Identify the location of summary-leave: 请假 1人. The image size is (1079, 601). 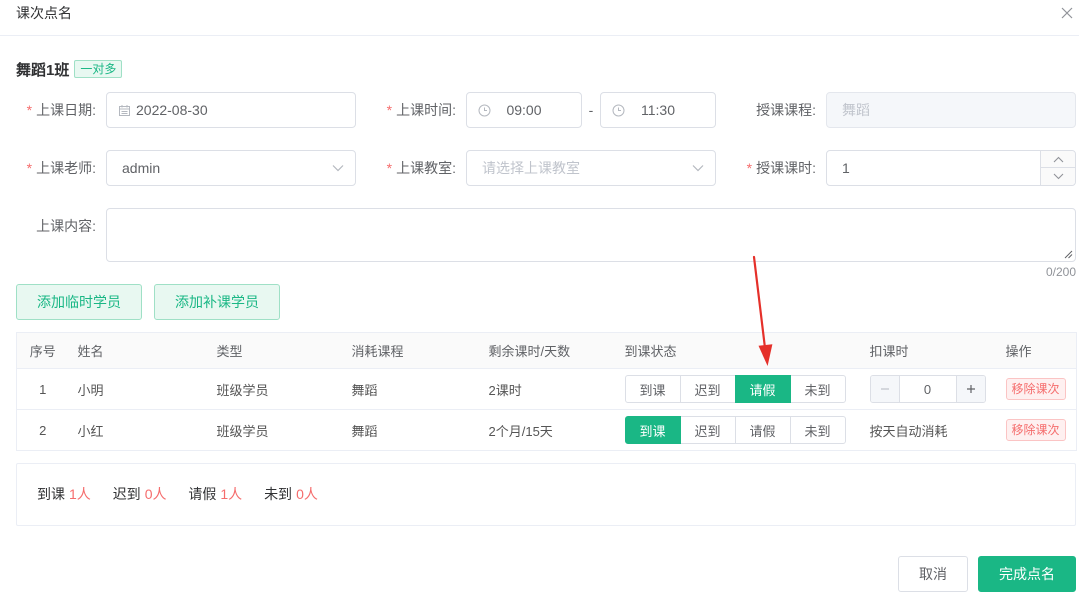
(215, 494).